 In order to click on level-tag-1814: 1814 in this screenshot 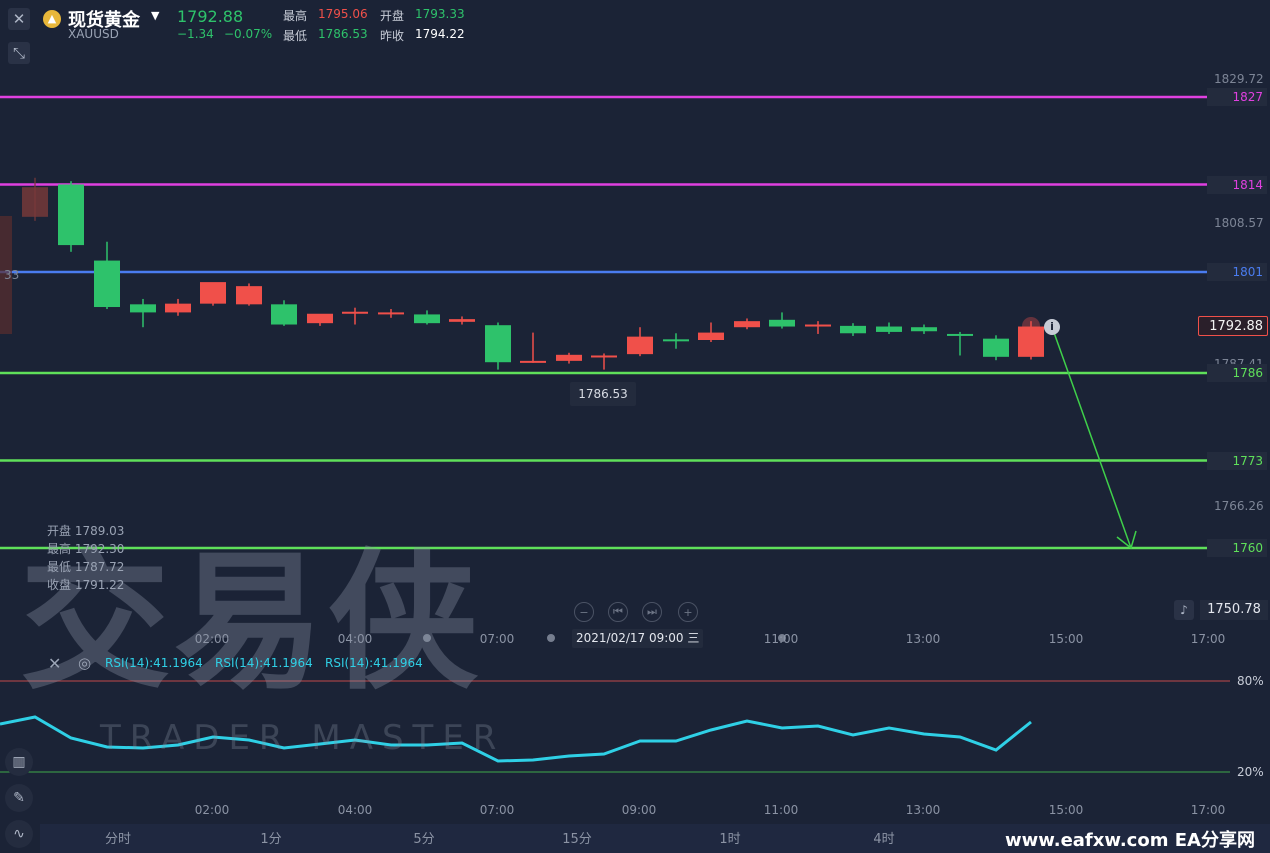, I will do `click(1237, 185)`.